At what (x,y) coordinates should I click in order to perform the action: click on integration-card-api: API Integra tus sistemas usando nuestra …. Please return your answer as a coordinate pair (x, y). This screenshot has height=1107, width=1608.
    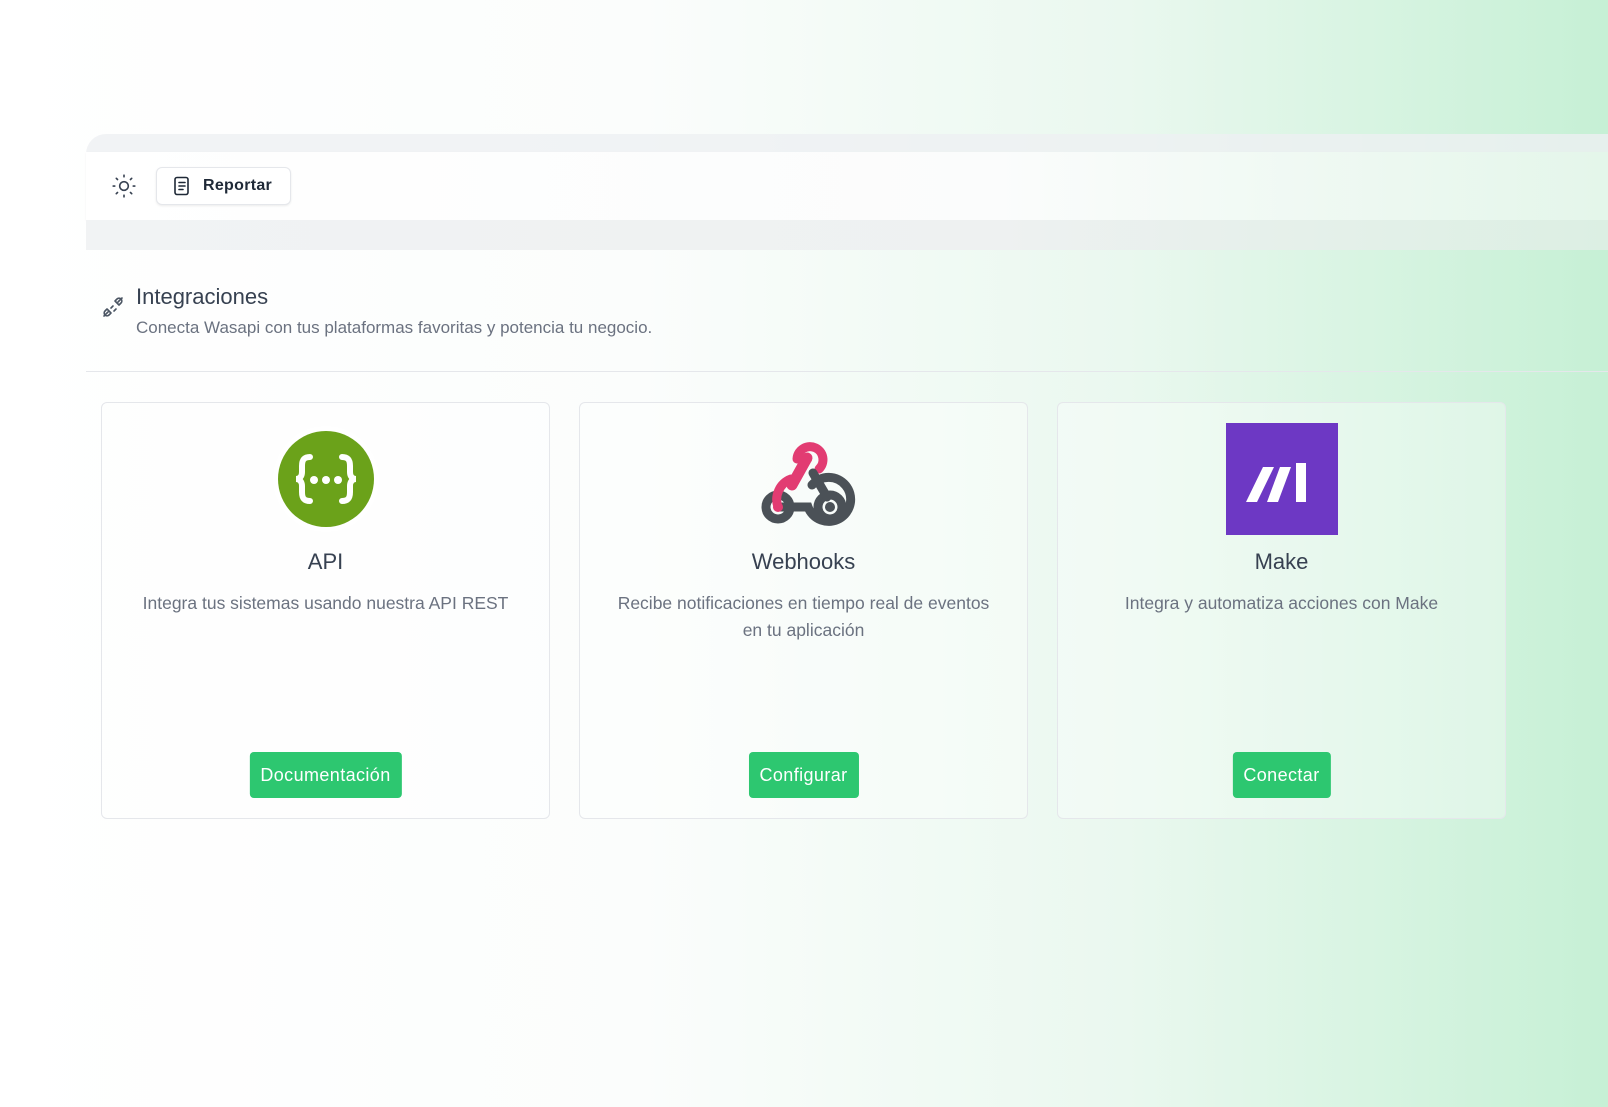
    Looking at the image, I should click on (325, 610).